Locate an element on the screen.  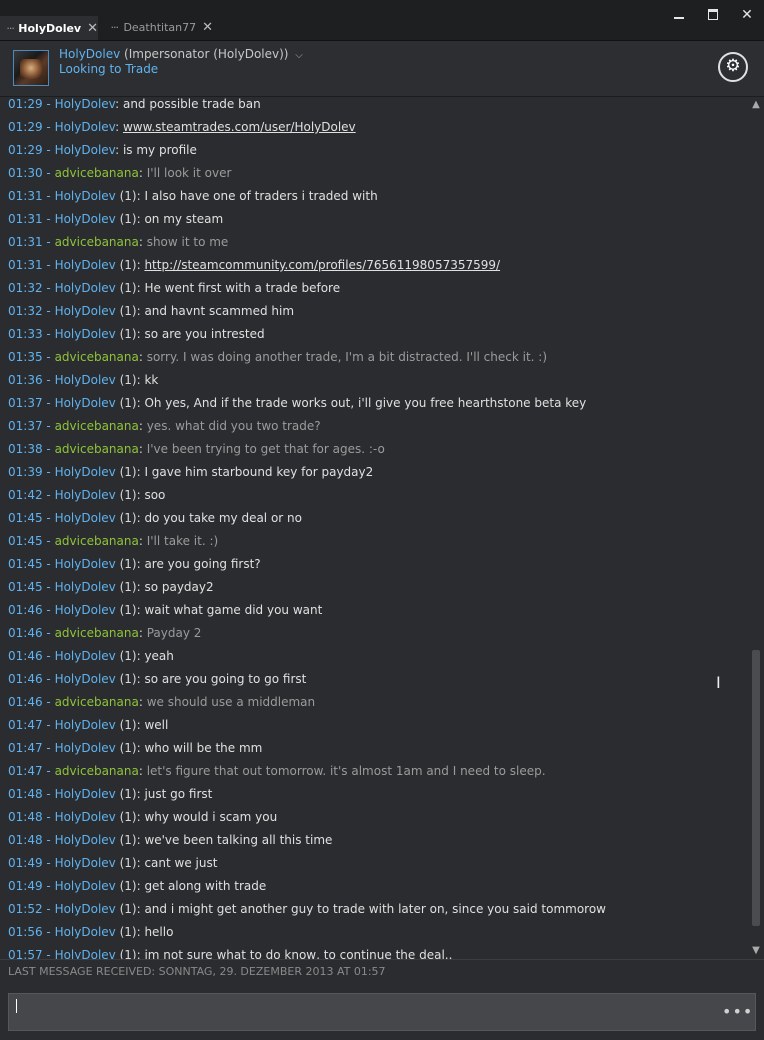
settings-button: ⚙ is located at coordinates (733, 67).